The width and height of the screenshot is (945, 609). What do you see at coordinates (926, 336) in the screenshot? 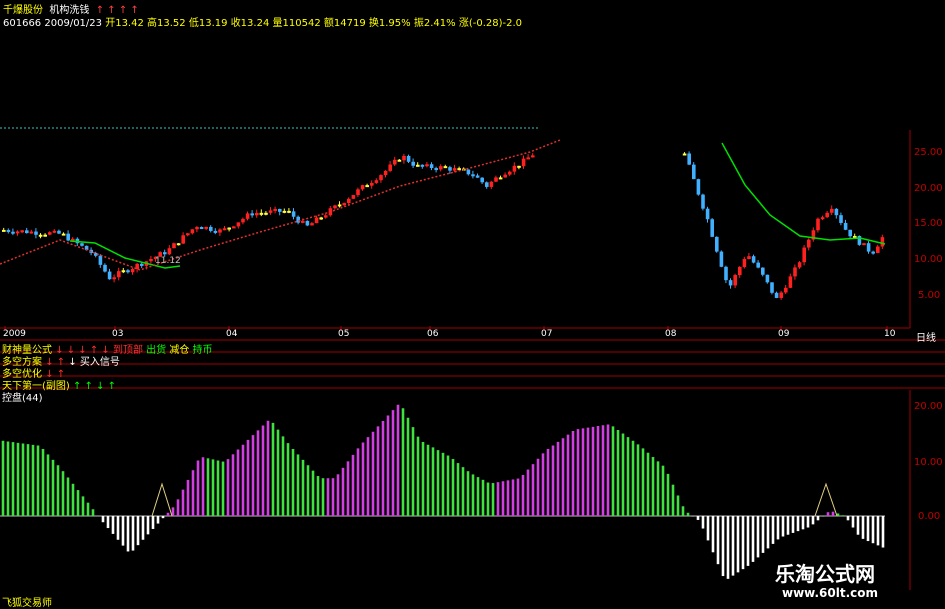
I see `period-label: 日线` at bounding box center [926, 336].